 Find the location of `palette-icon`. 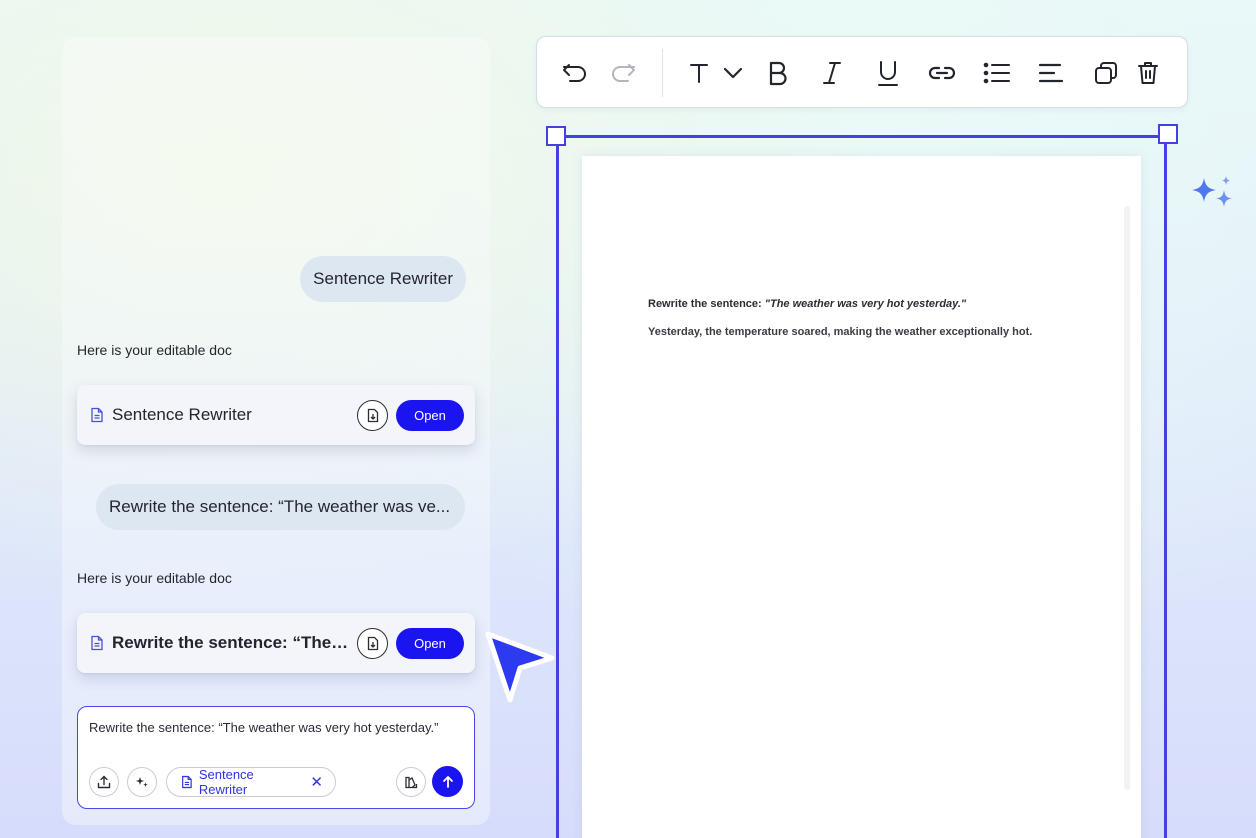

palette-icon is located at coordinates (411, 782).